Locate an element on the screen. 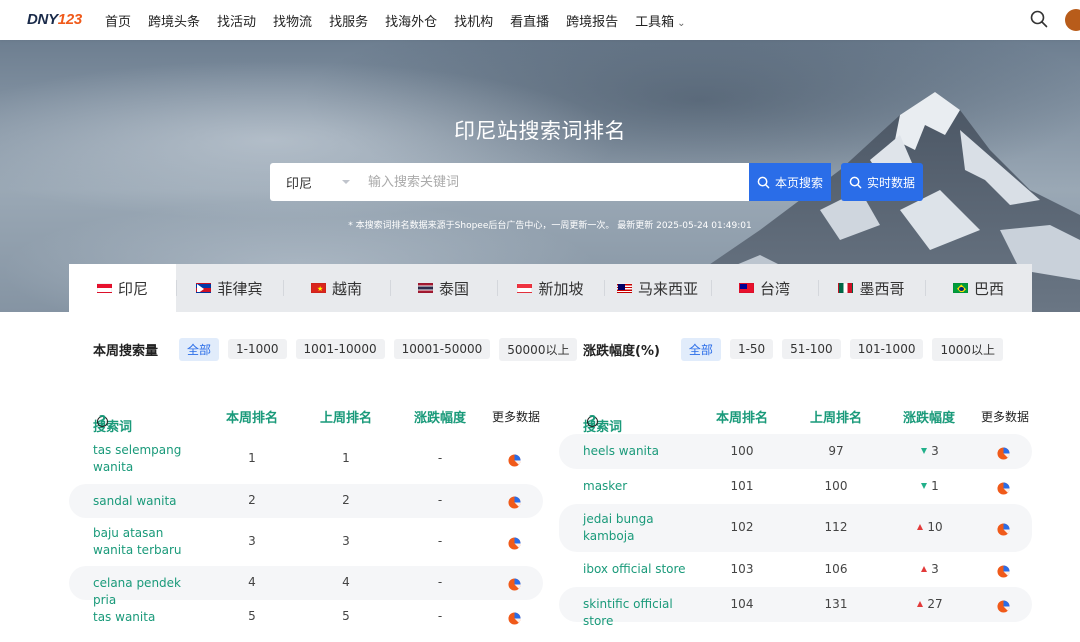 The height and width of the screenshot is (642, 1080). volume-filter-all: 全部 is located at coordinates (199, 349).